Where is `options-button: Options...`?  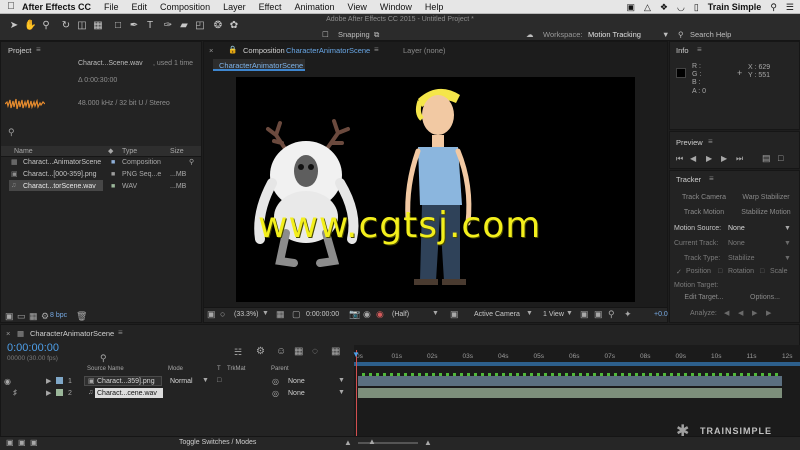
options-button: Options... is located at coordinates (765, 298).